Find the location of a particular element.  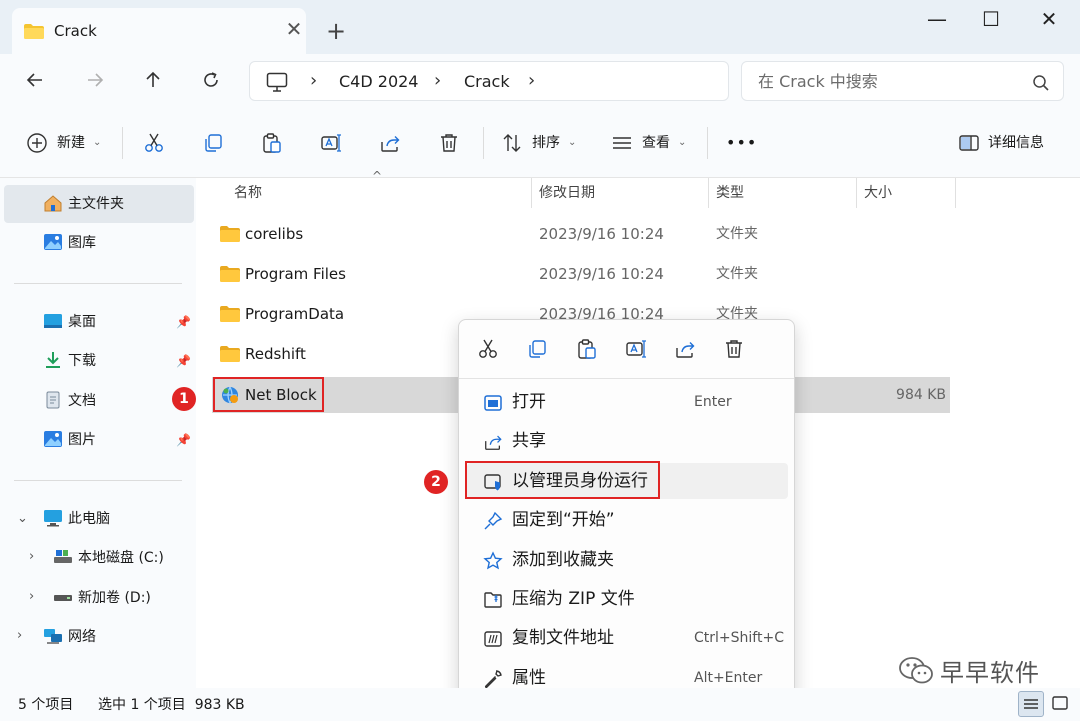

tiles-view-button is located at coordinates (1061, 704).